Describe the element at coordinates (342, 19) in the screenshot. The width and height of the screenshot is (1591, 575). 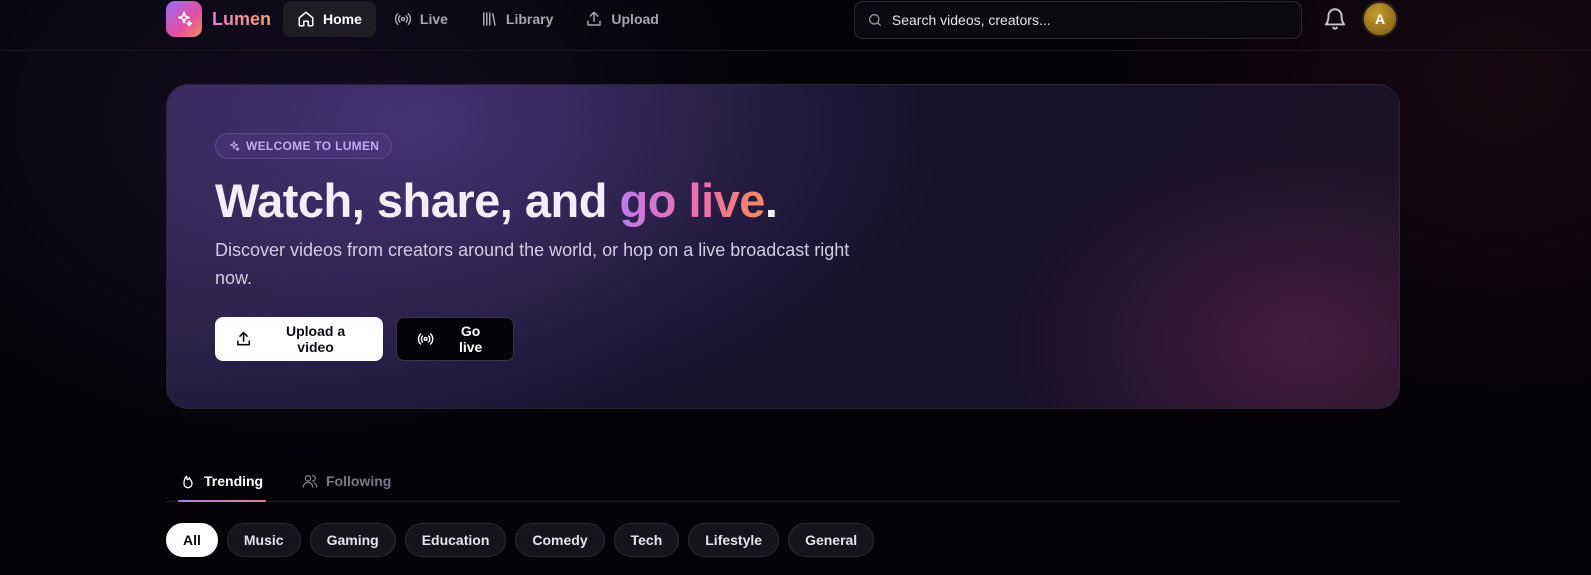
I see `nav-label-home: Home` at that location.